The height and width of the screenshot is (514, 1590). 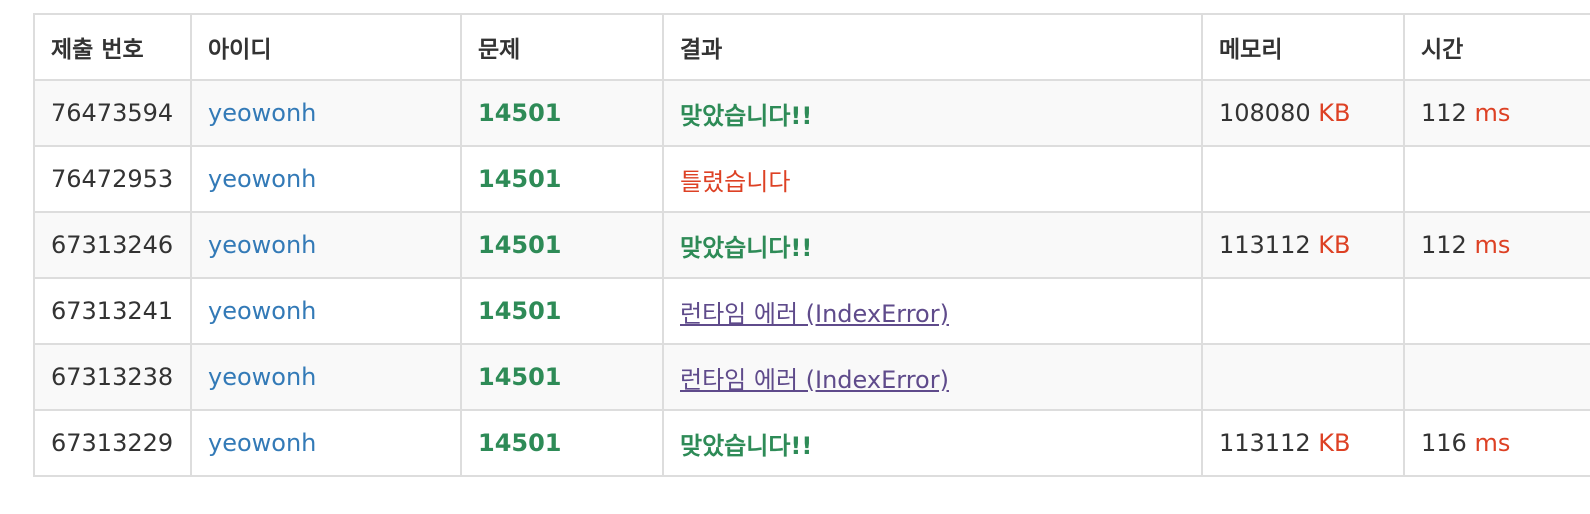 What do you see at coordinates (112, 179) in the screenshot?
I see `submission-id: 76472953` at bounding box center [112, 179].